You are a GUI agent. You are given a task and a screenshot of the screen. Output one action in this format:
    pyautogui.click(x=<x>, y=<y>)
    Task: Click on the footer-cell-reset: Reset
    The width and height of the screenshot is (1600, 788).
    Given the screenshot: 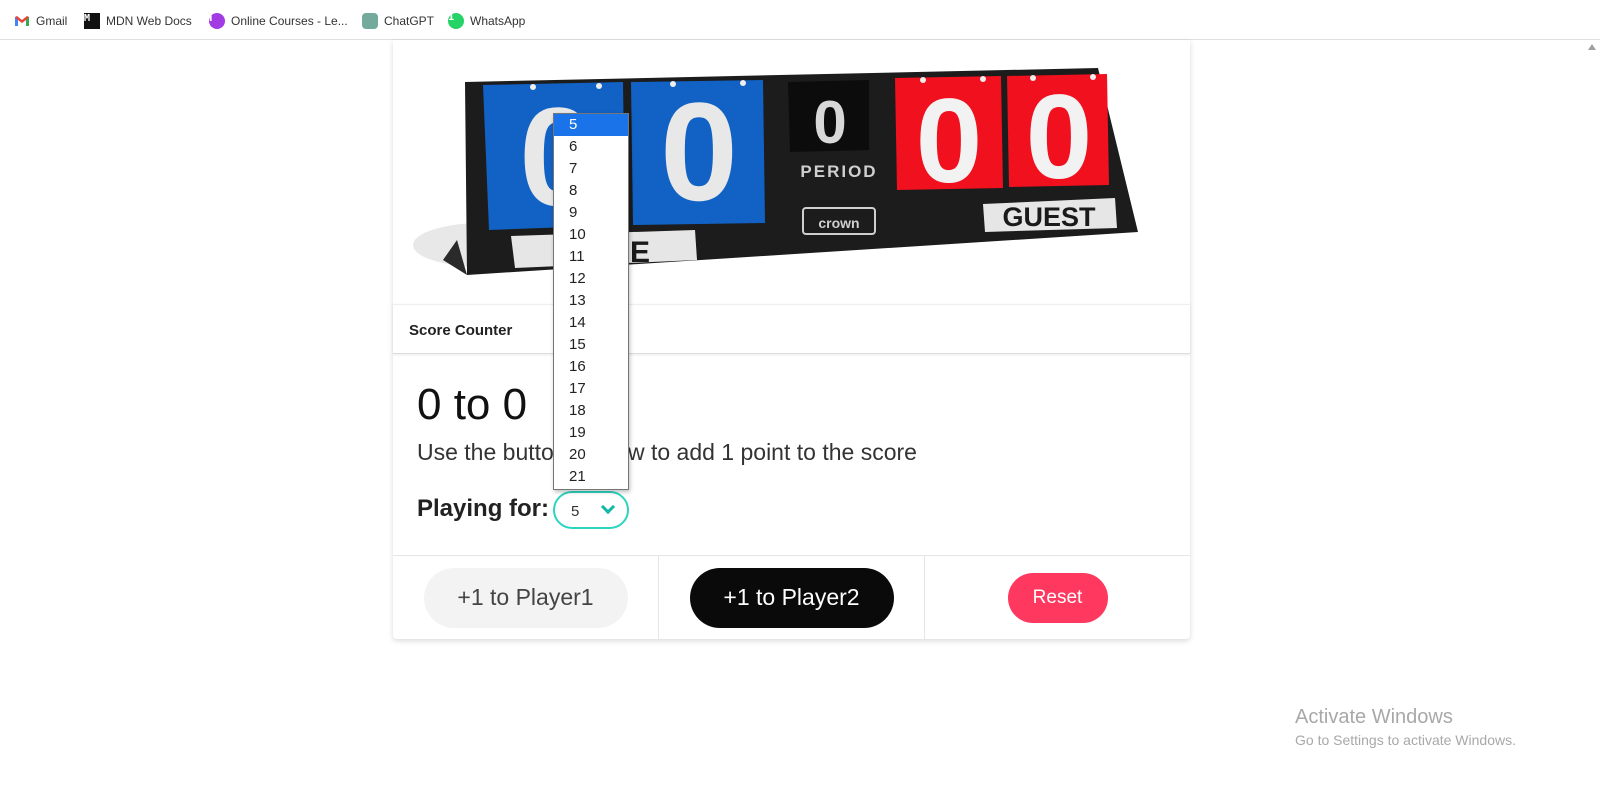 What is the action you would take?
    pyautogui.click(x=1057, y=597)
    